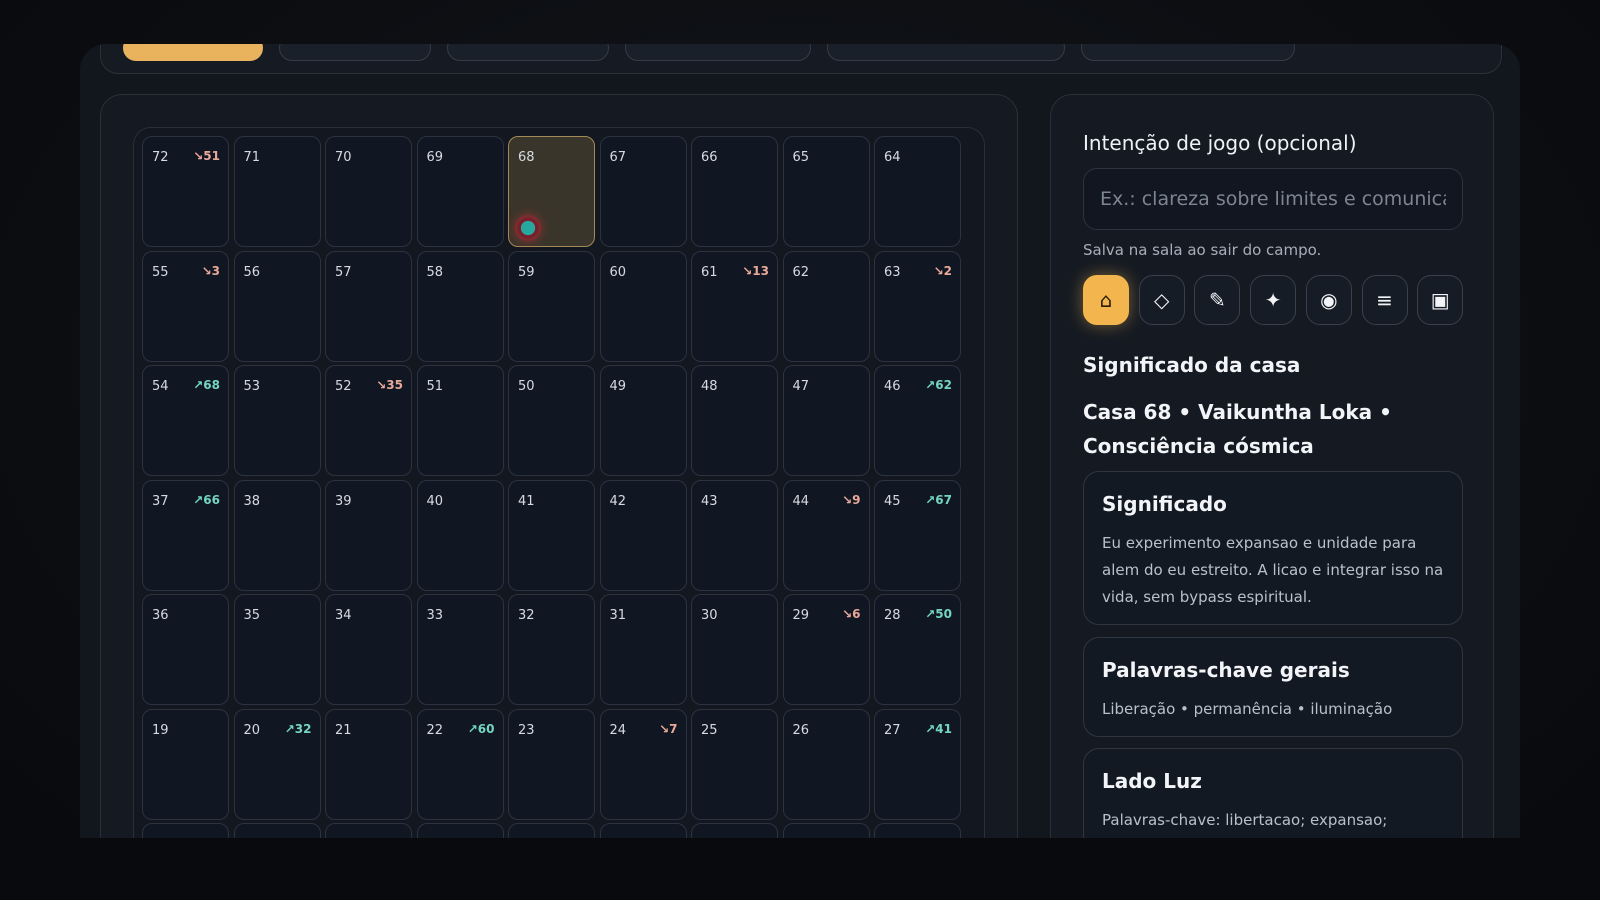 This screenshot has width=1600, height=900. What do you see at coordinates (528, 228) in the screenshot?
I see `player-token` at bounding box center [528, 228].